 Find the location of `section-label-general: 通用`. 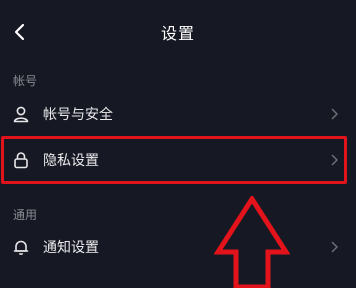

section-label-general: 通用 is located at coordinates (25, 215).